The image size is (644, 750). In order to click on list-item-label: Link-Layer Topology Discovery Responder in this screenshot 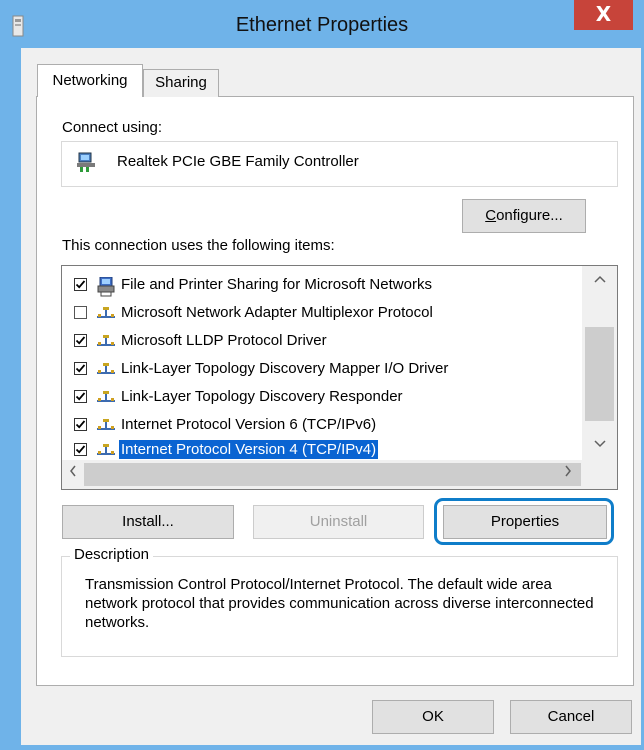, I will do `click(262, 396)`.